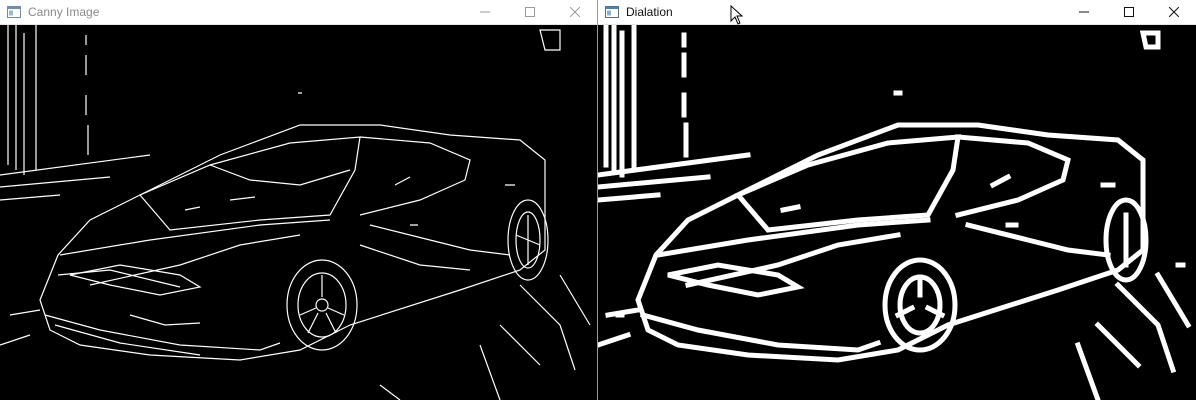 The width and height of the screenshot is (1196, 400). I want to click on mouse-cursor-icon, so click(737, 15).